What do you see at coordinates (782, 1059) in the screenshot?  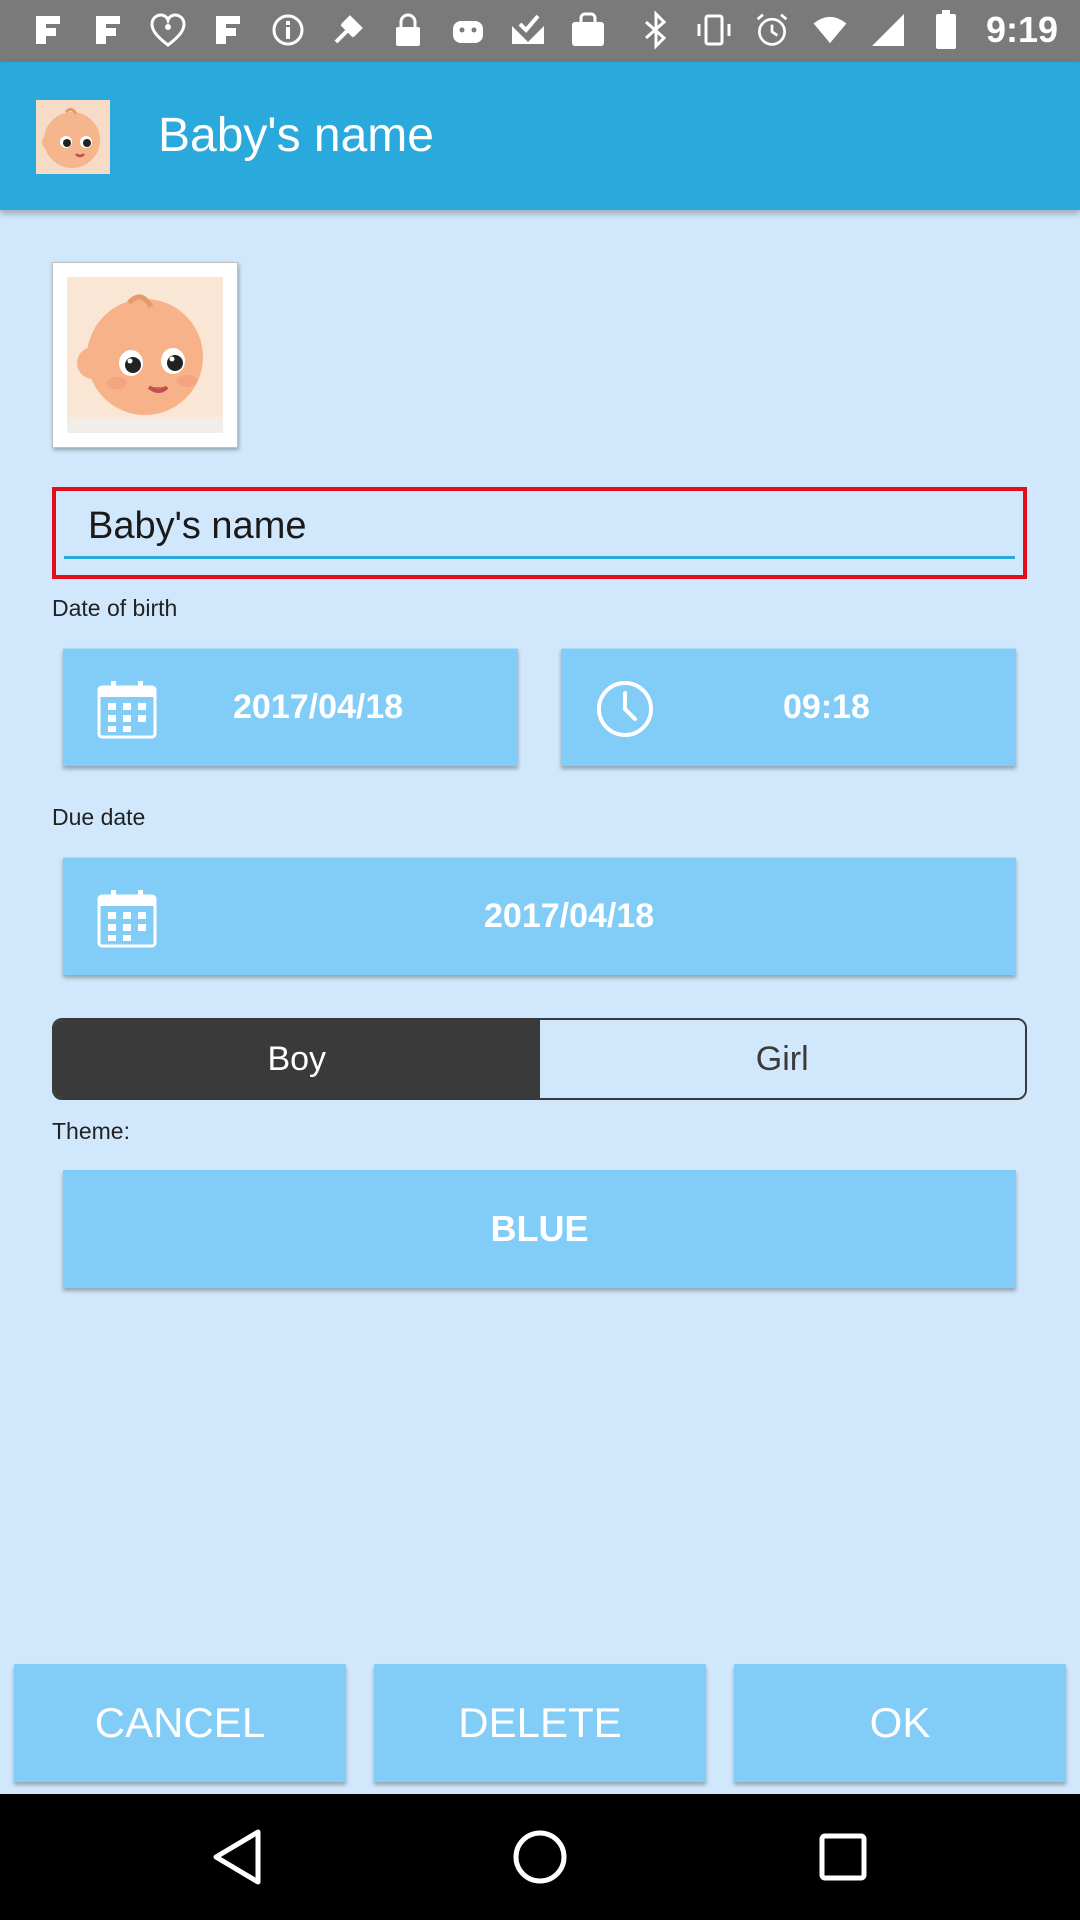 I see `gender-option-girl: Girl` at bounding box center [782, 1059].